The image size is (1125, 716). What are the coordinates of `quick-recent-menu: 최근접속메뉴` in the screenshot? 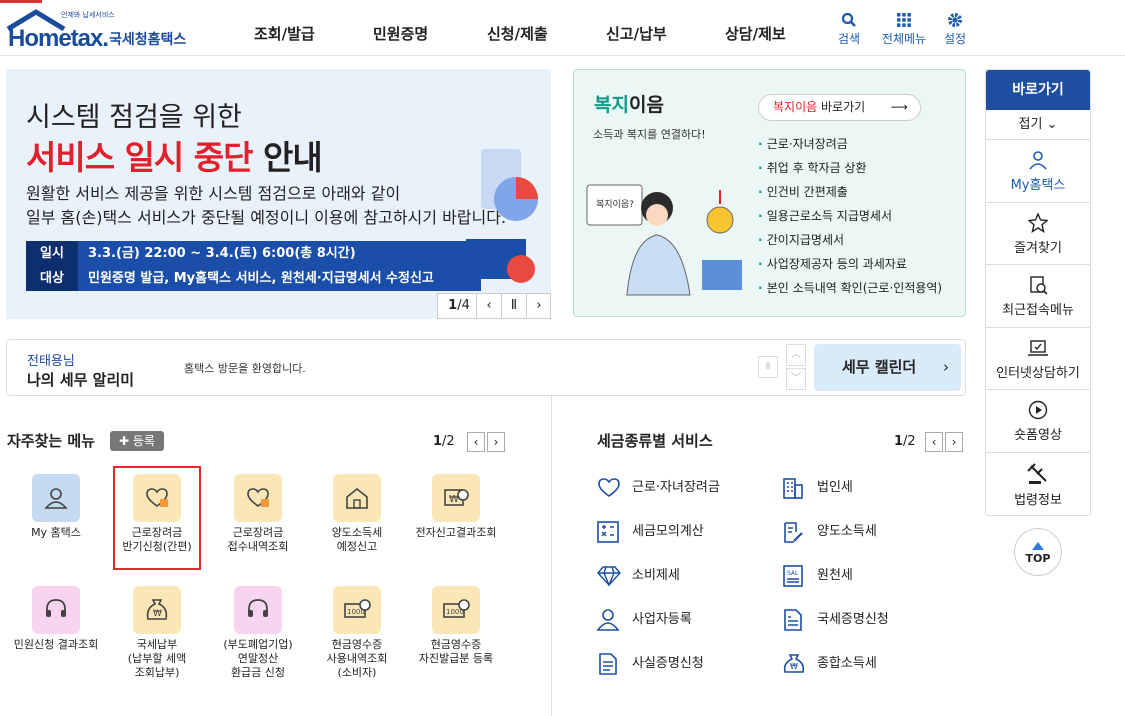 It's located at (1038, 296).